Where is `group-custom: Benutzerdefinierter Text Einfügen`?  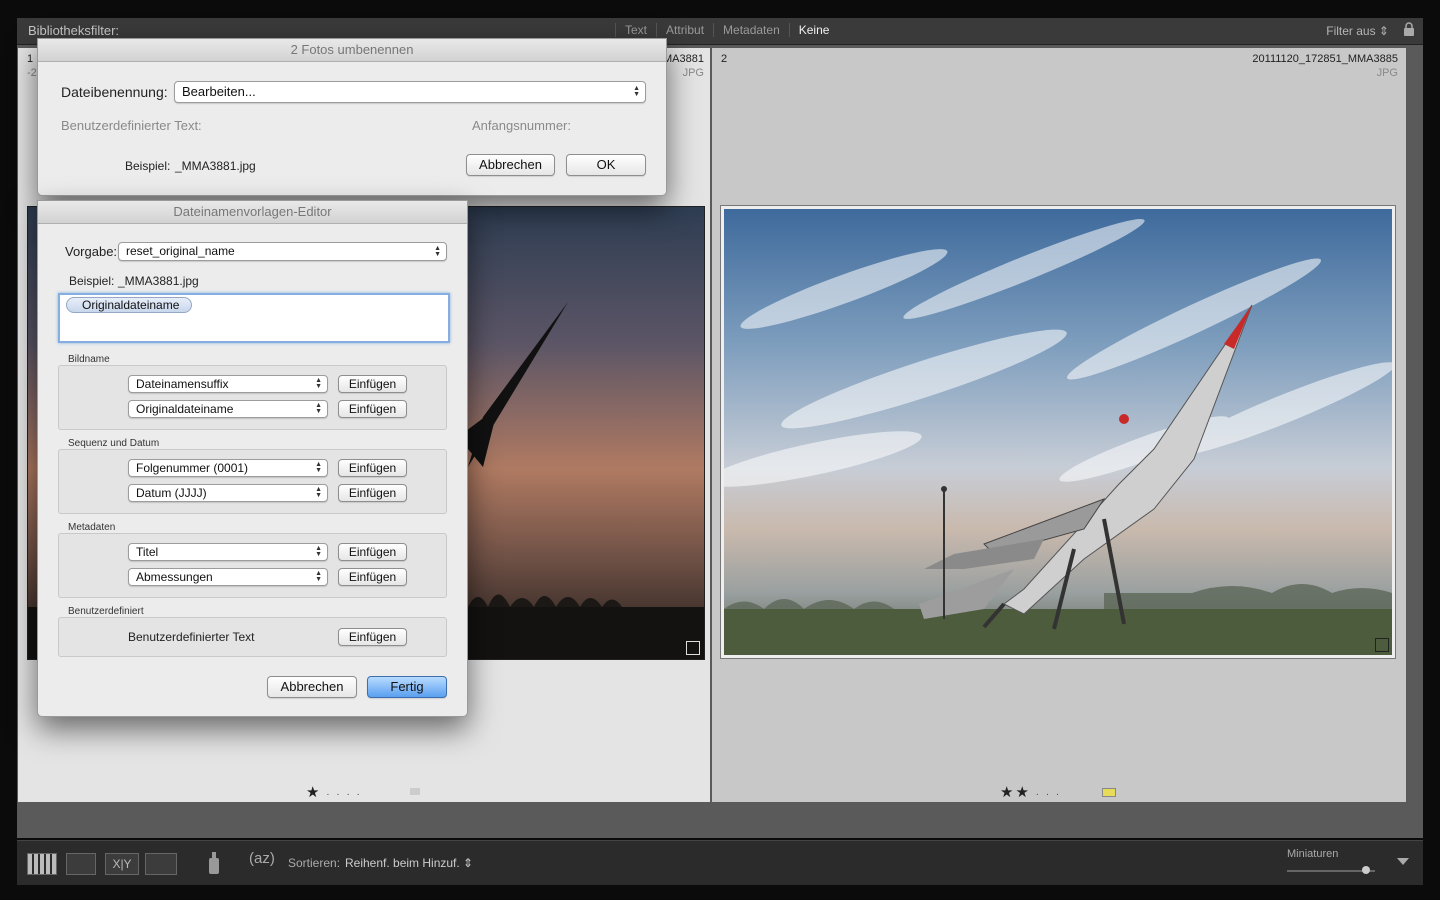 group-custom: Benutzerdefinierter Text Einfügen is located at coordinates (252, 637).